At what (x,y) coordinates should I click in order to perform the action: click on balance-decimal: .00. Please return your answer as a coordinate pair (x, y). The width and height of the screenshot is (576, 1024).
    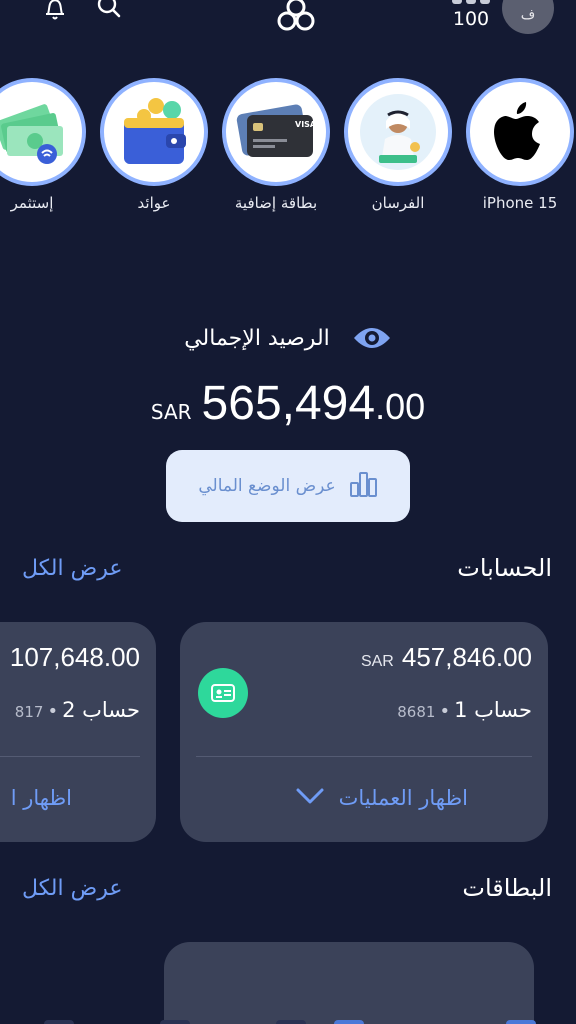
    Looking at the image, I should click on (400, 406).